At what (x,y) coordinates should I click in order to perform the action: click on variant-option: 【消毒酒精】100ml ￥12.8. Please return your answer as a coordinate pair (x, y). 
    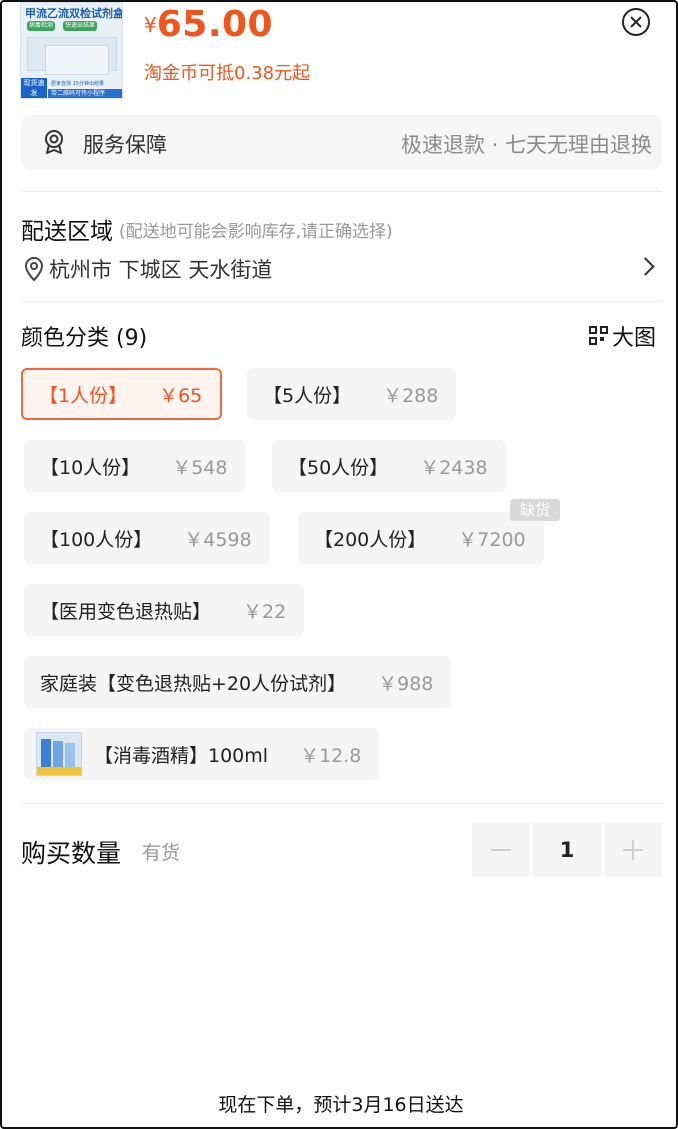
    Looking at the image, I should click on (202, 754).